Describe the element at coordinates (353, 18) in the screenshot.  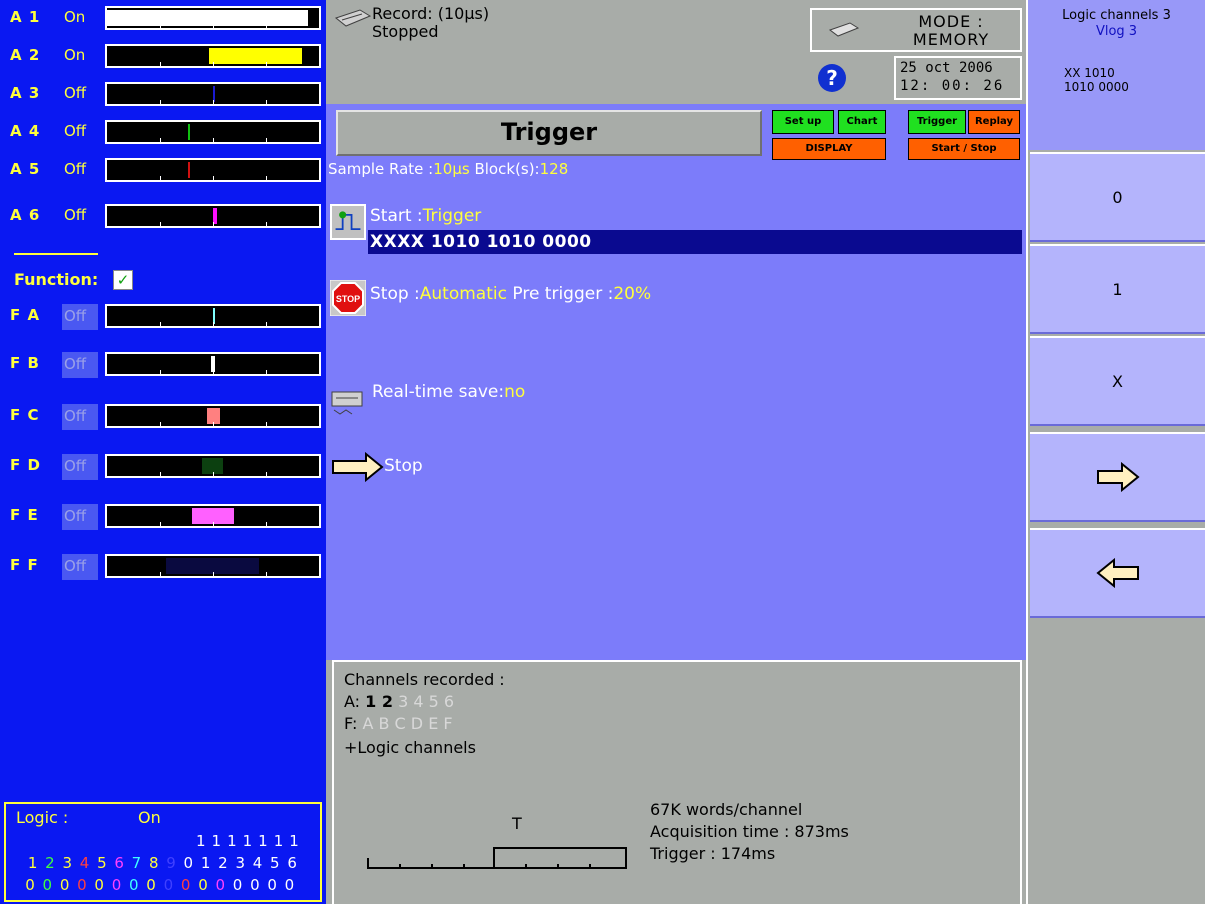
I see `recorder-icon` at that location.